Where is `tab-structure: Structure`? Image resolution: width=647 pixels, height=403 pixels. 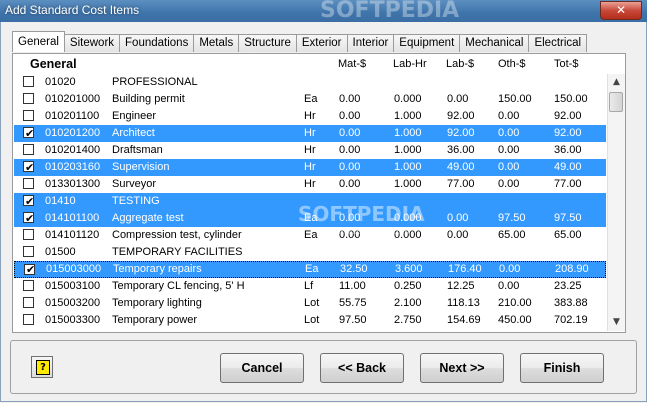
tab-structure: Structure is located at coordinates (268, 43).